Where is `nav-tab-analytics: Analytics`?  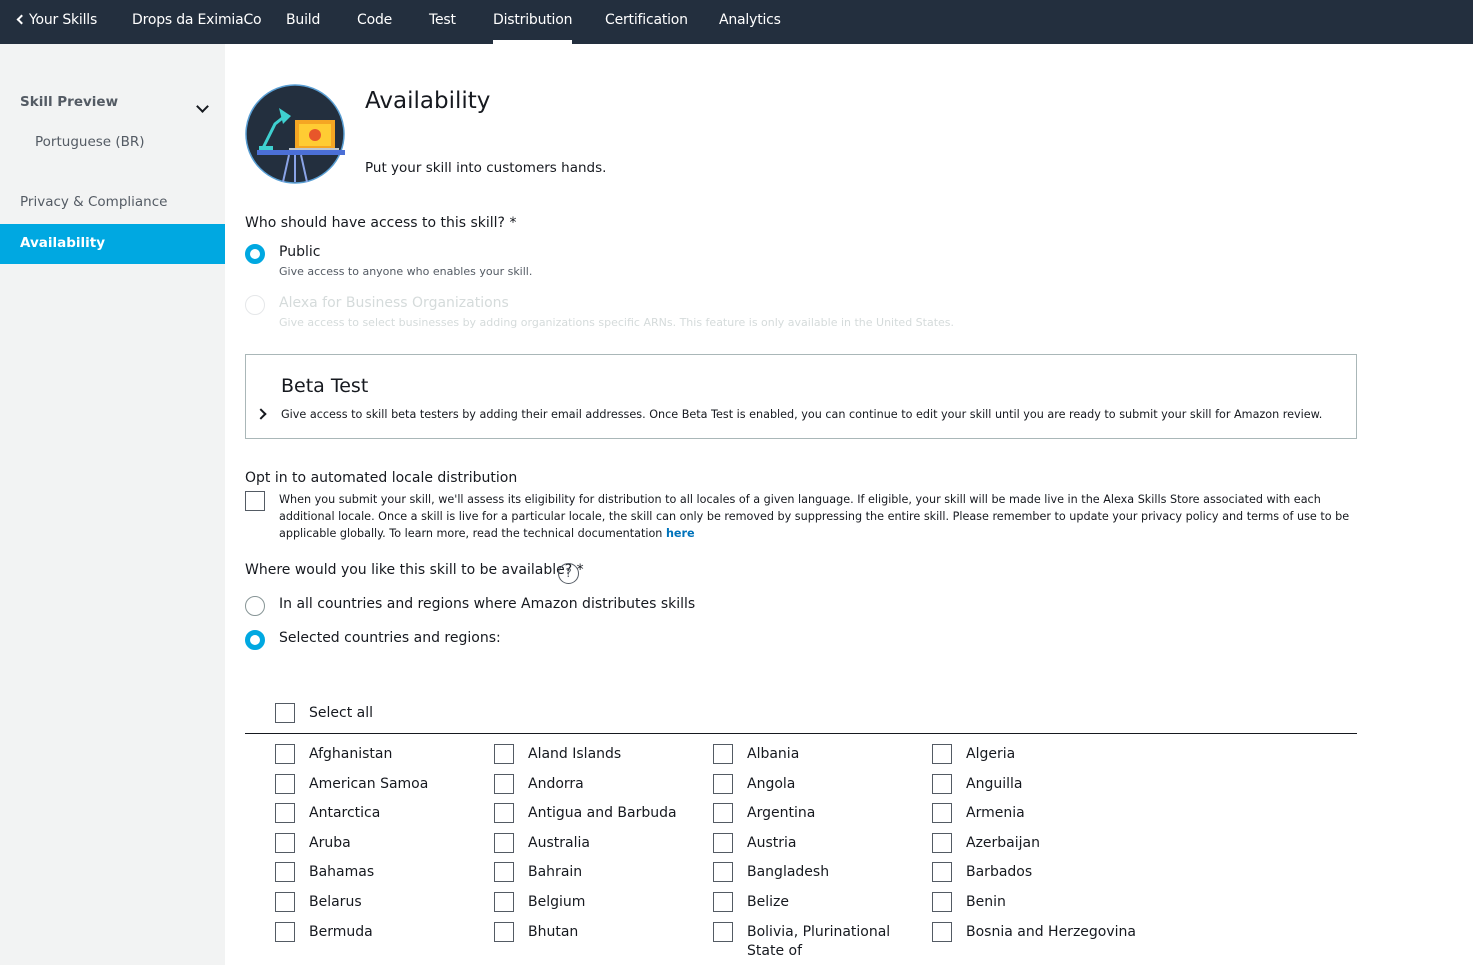 nav-tab-analytics: Analytics is located at coordinates (750, 22).